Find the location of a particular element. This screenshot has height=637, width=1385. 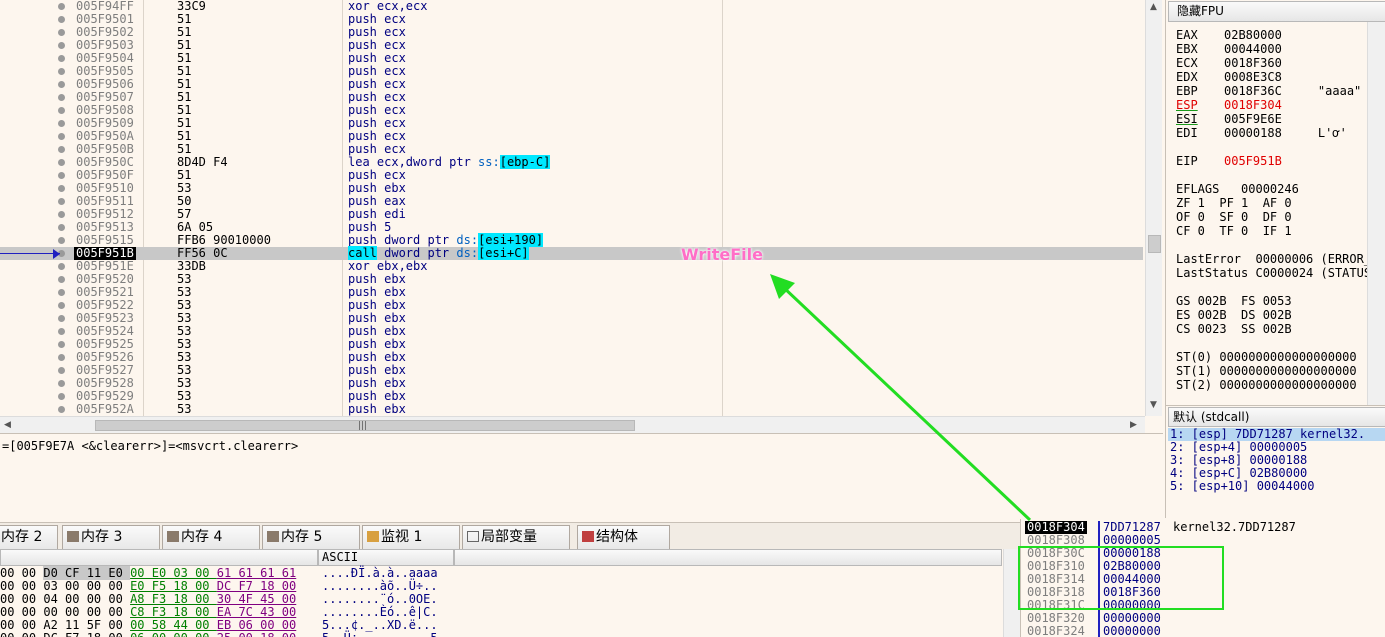

disassembly-row: 005F9521 53 push ebx is located at coordinates (571, 292).